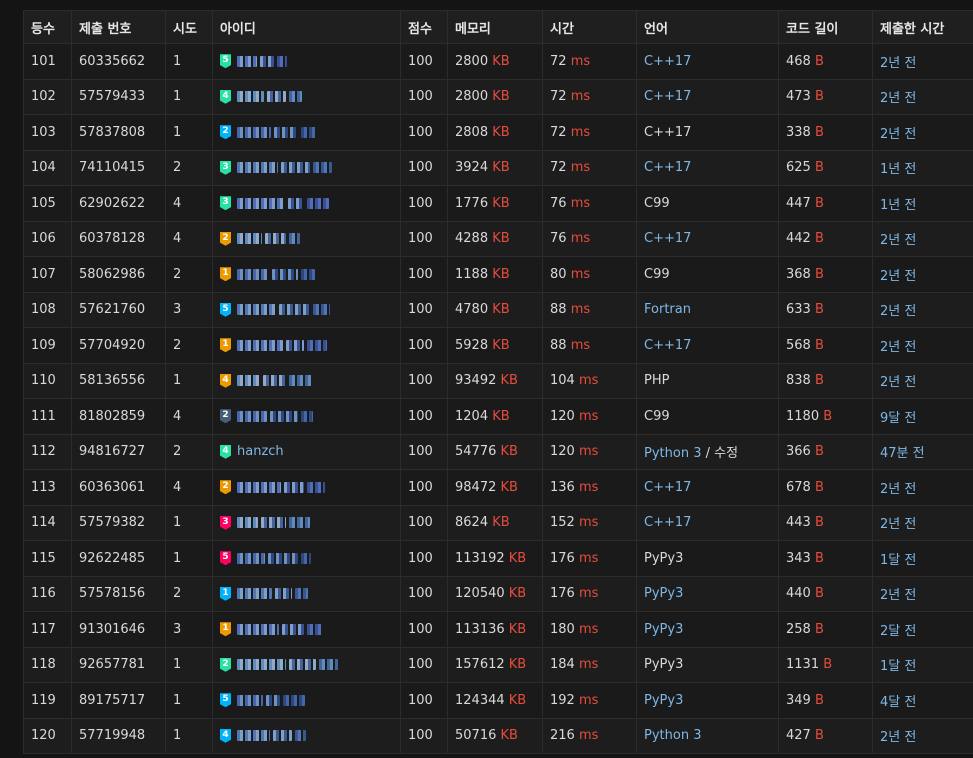 The width and height of the screenshot is (973, 758). What do you see at coordinates (922, 629) in the screenshot?
I see `submitted-at-cell: 2달 전` at bounding box center [922, 629].